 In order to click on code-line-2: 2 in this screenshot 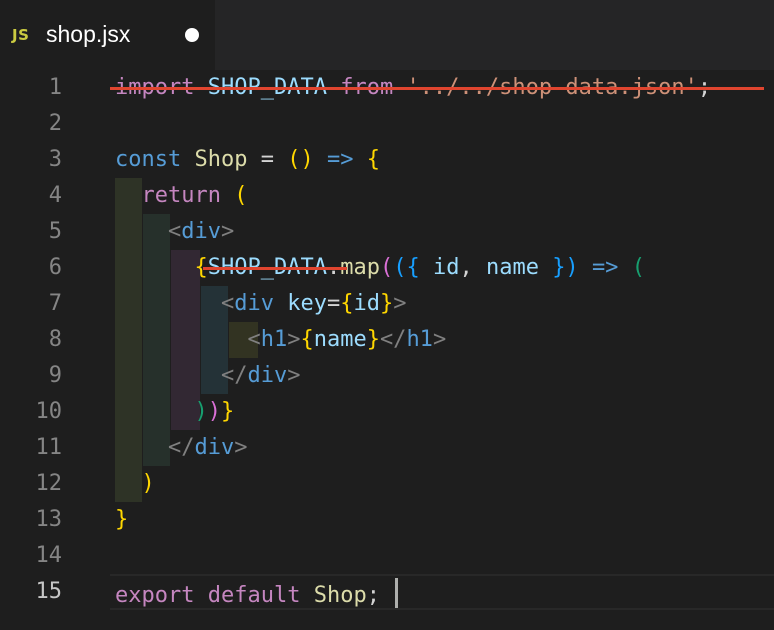, I will do `click(387, 124)`.